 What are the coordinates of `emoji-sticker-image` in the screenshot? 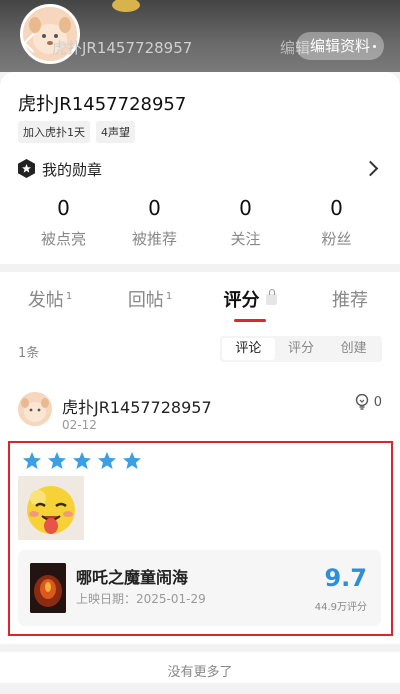 It's located at (51, 508).